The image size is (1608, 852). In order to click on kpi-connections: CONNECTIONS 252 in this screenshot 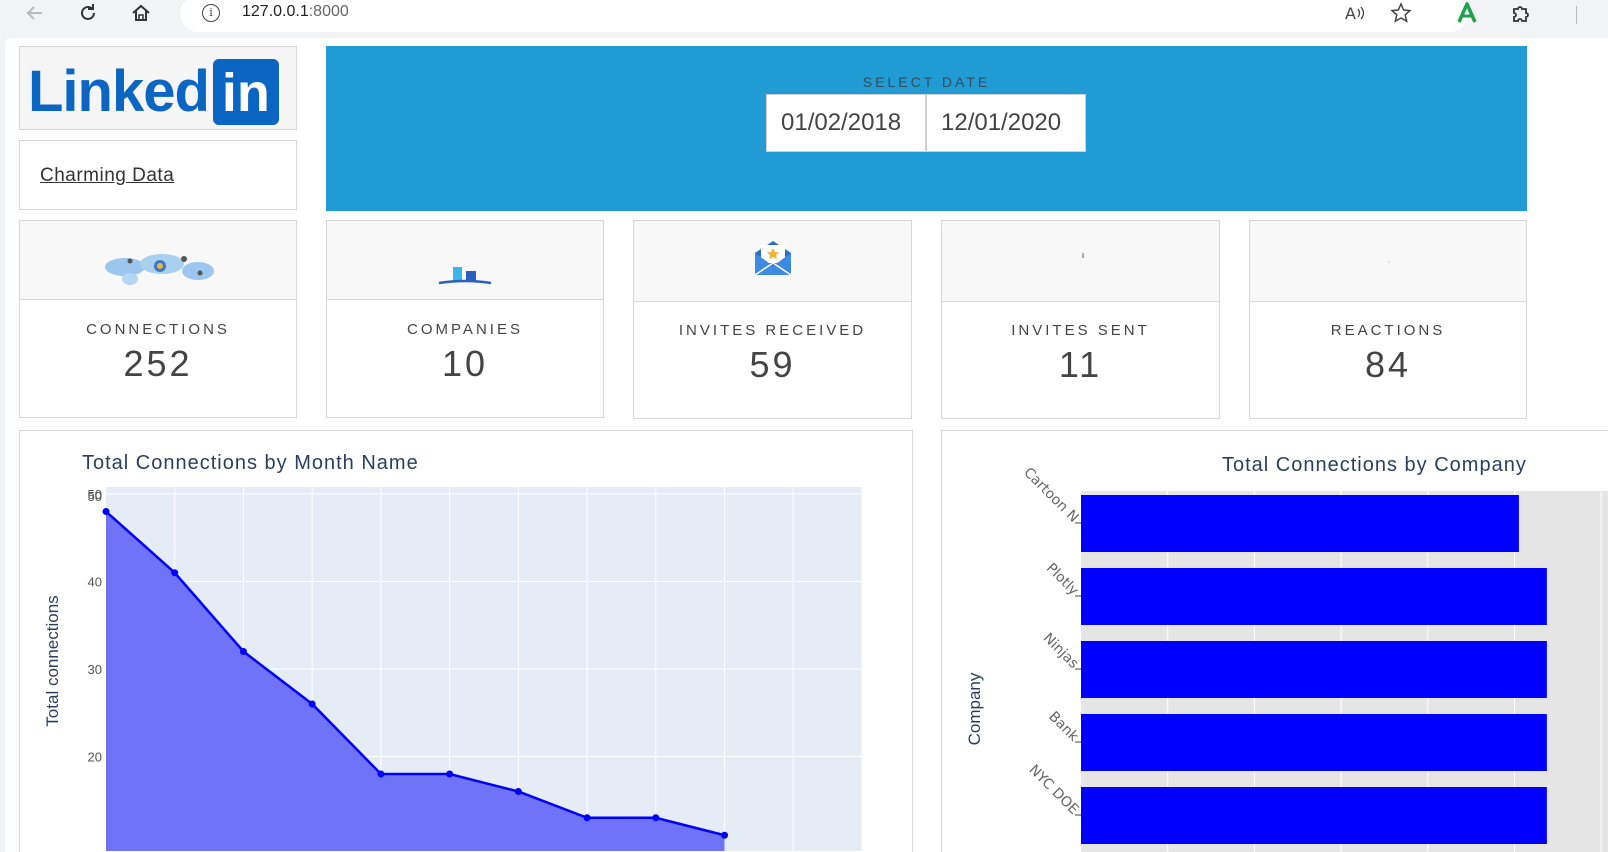, I will do `click(158, 319)`.